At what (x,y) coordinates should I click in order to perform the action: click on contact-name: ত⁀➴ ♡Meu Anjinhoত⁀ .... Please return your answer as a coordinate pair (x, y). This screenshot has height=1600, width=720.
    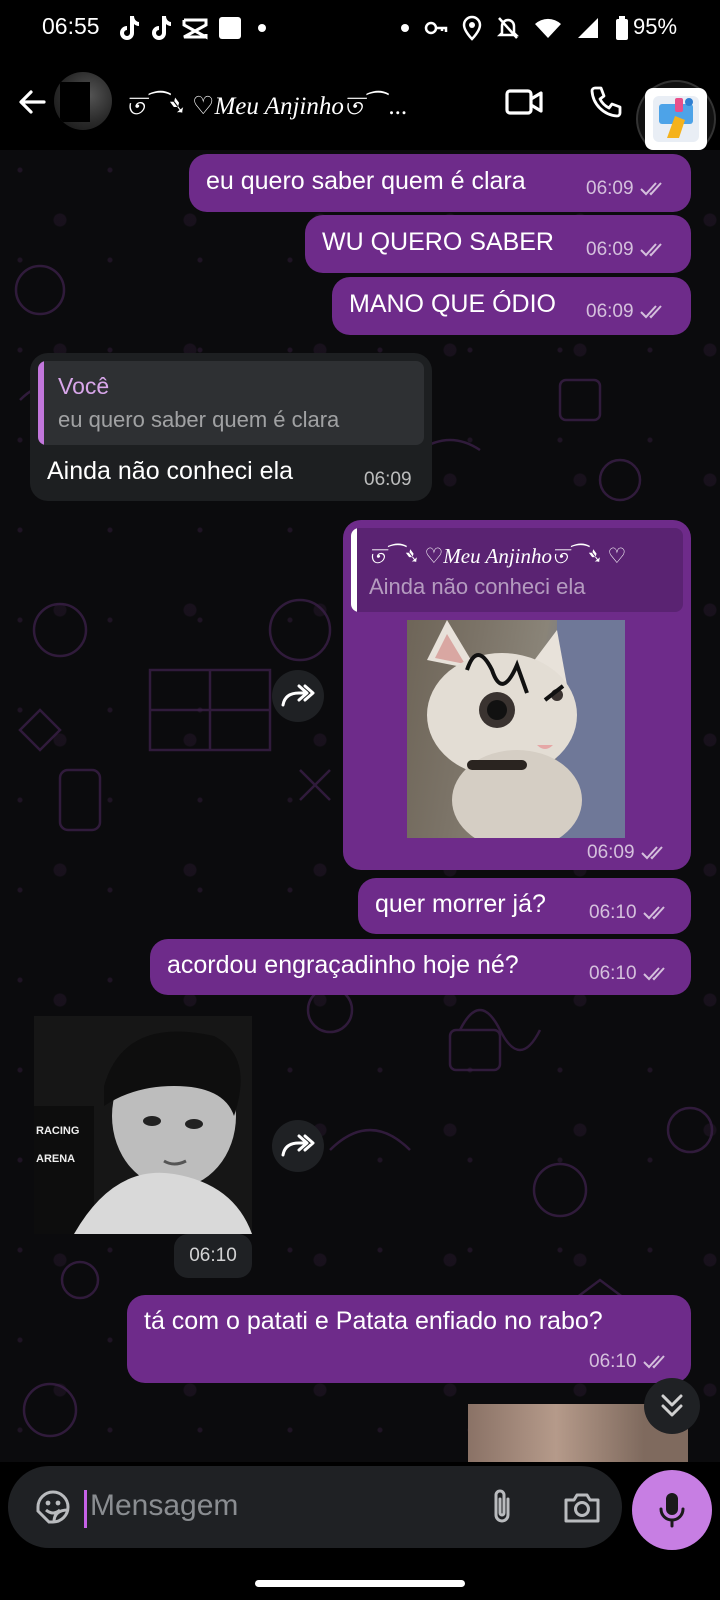
    Looking at the image, I should click on (296, 107).